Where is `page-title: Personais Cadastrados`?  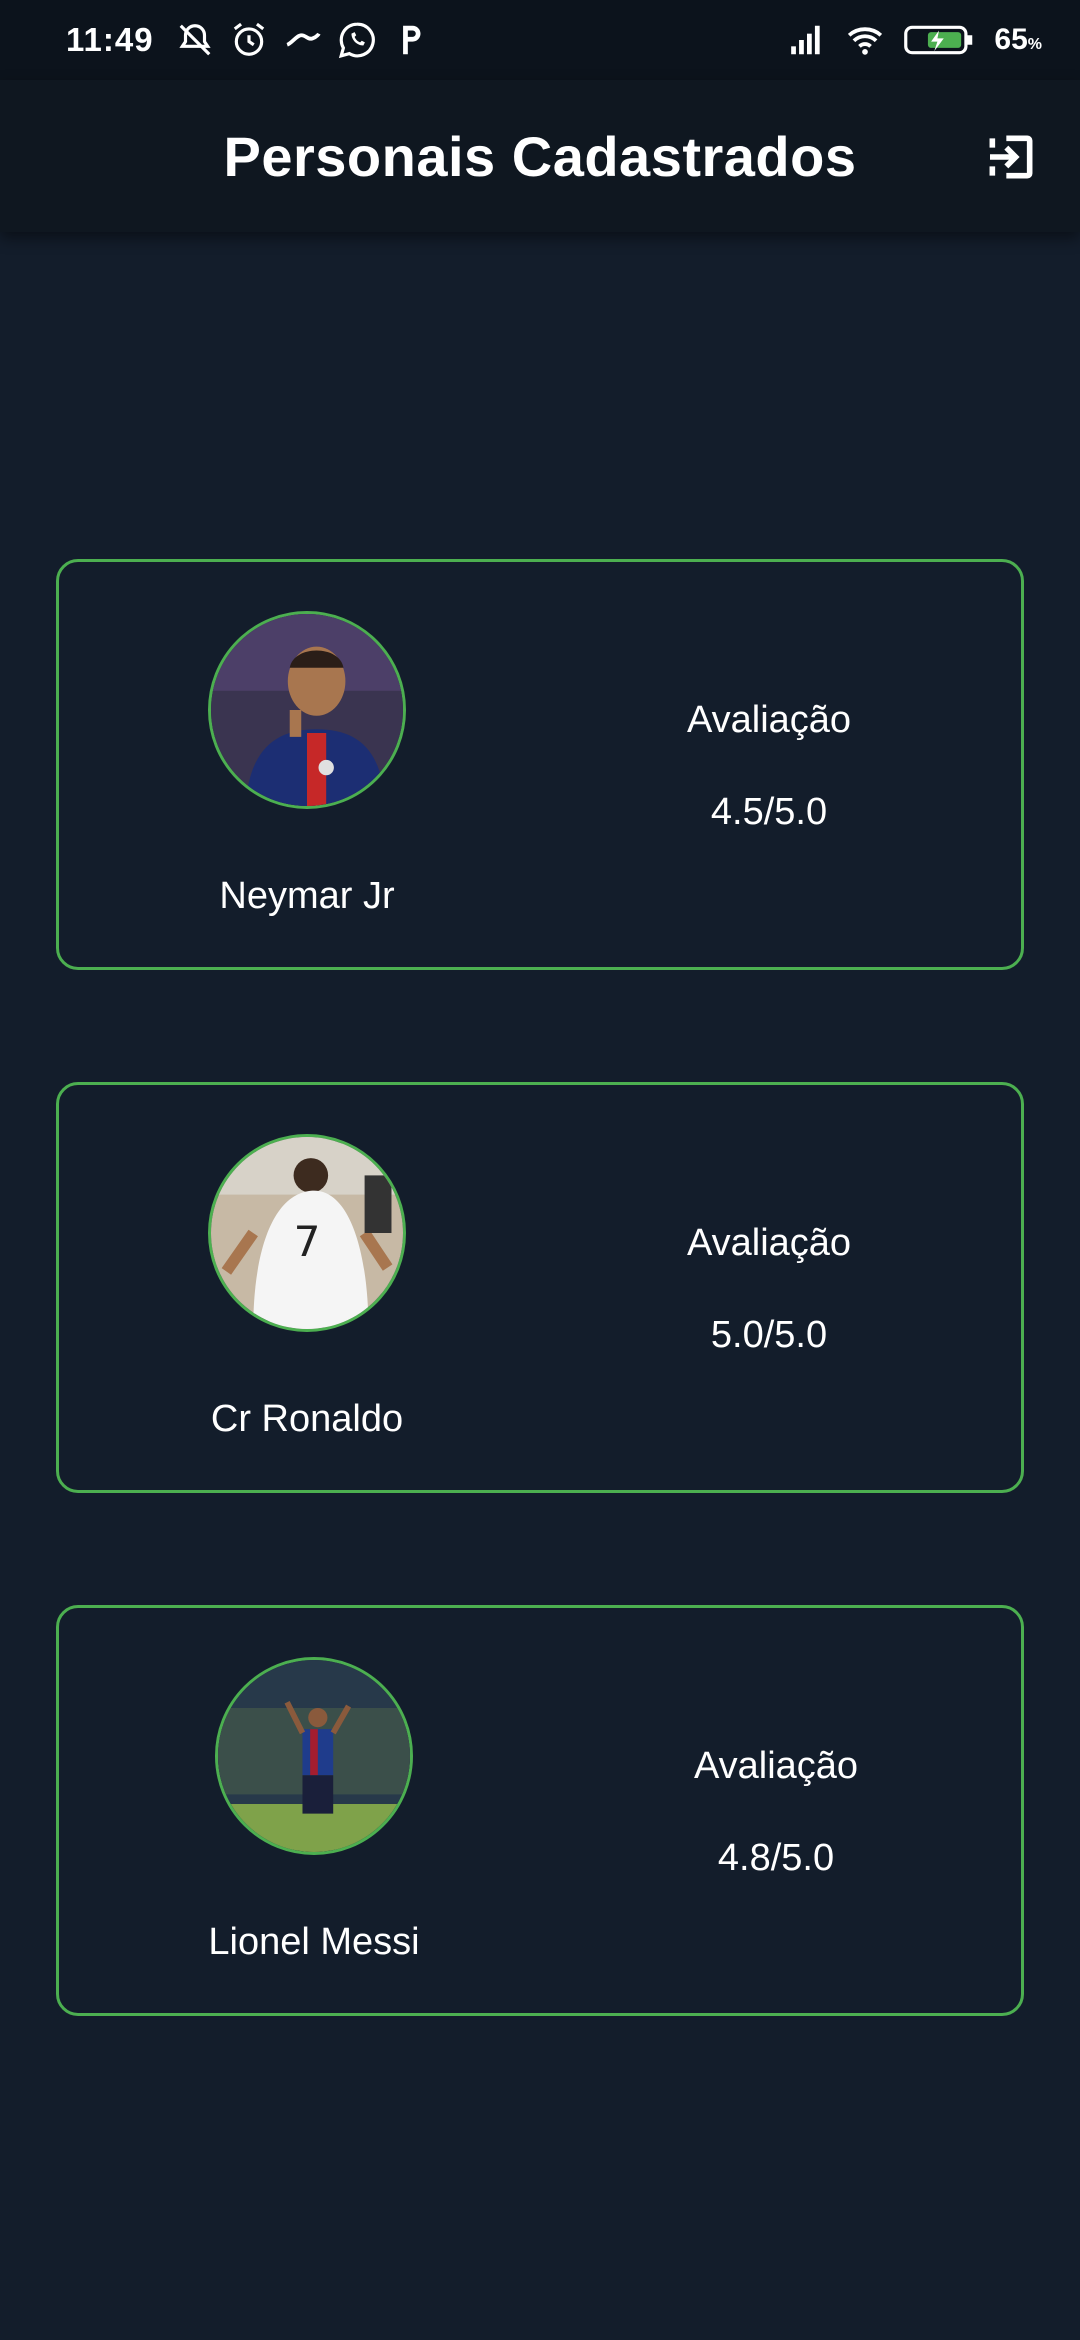
page-title: Personais Cadastrados is located at coordinates (540, 156).